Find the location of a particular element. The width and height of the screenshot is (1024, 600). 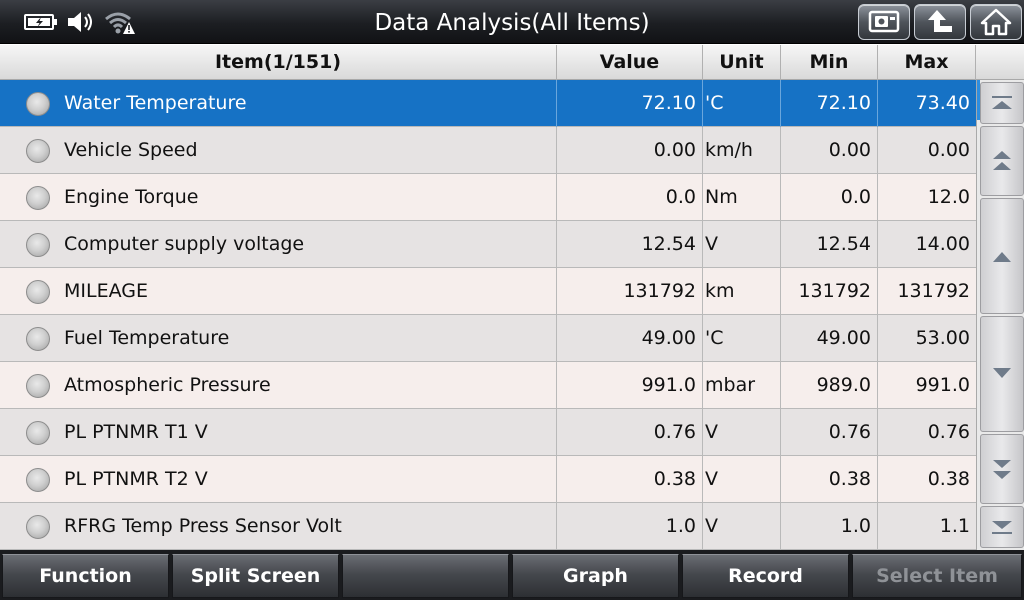

line-down-icon is located at coordinates (1002, 373).